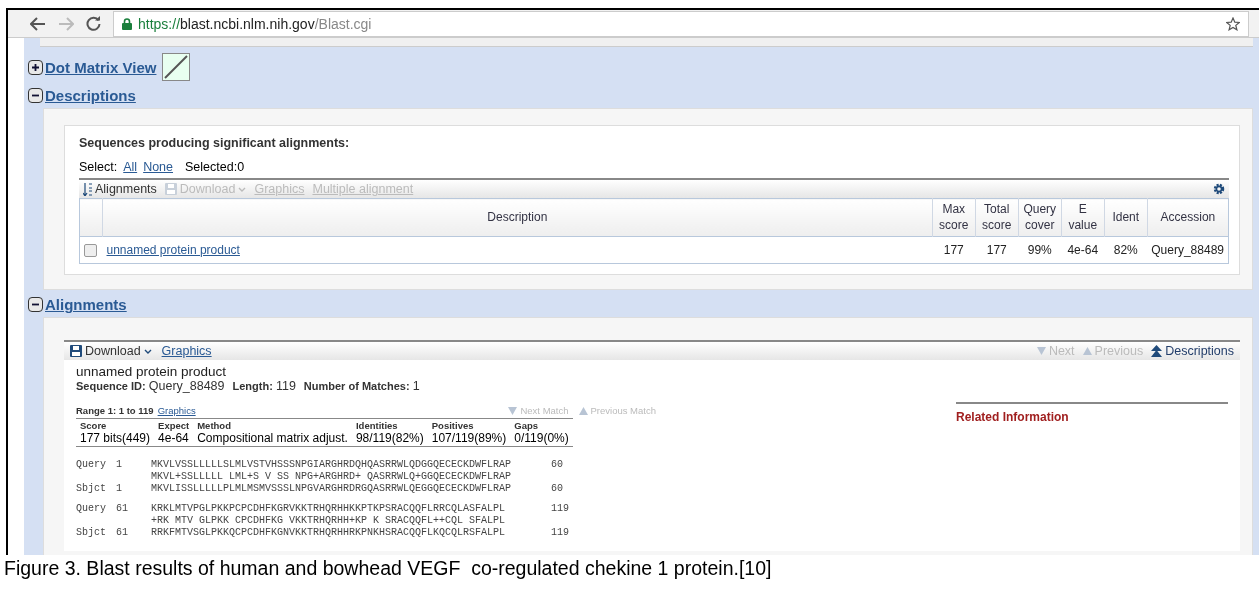  What do you see at coordinates (215, 167) in the screenshot?
I see `selected-count: Selected:0` at bounding box center [215, 167].